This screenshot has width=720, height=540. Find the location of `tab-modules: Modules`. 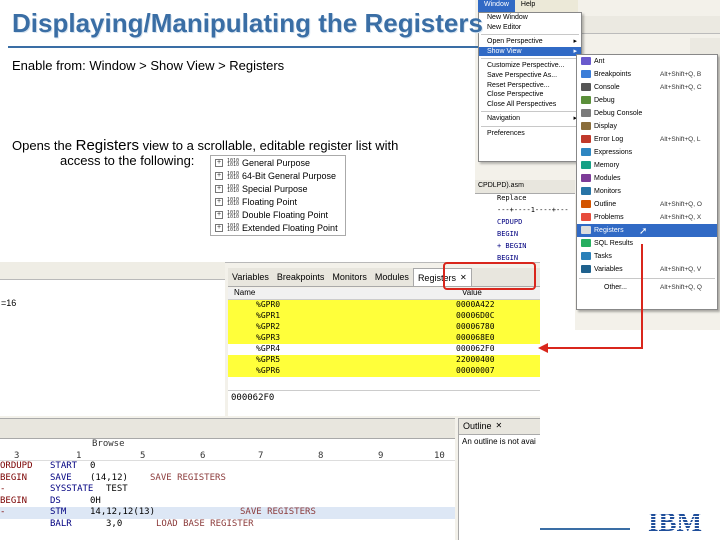

tab-modules: Modules is located at coordinates (392, 277).